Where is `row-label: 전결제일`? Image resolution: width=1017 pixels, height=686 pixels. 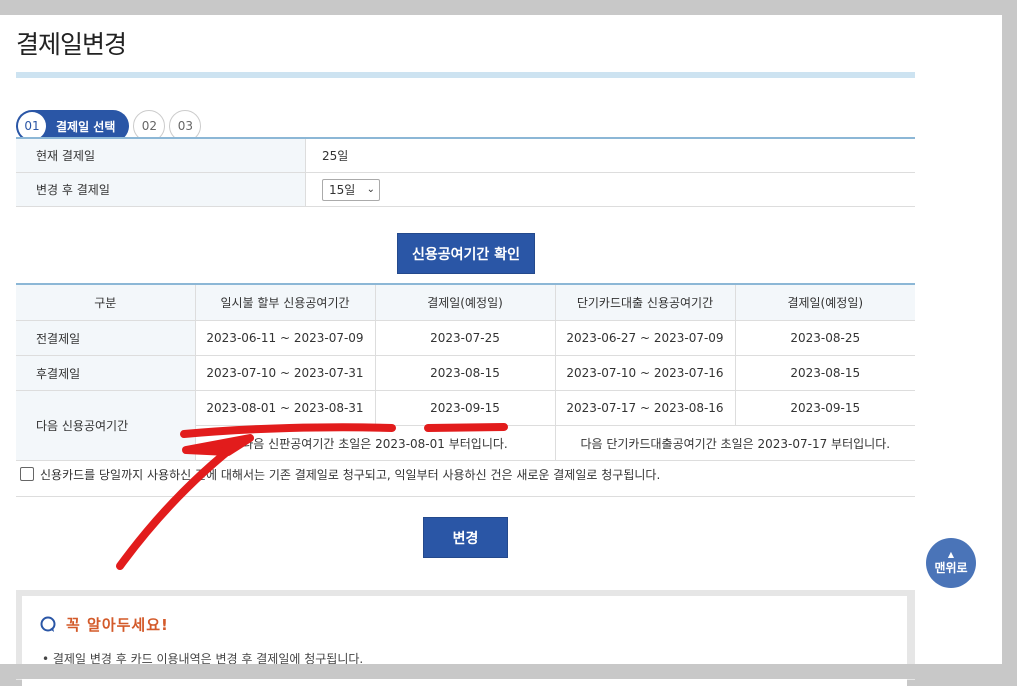
row-label: 전결제일 is located at coordinates (105, 338).